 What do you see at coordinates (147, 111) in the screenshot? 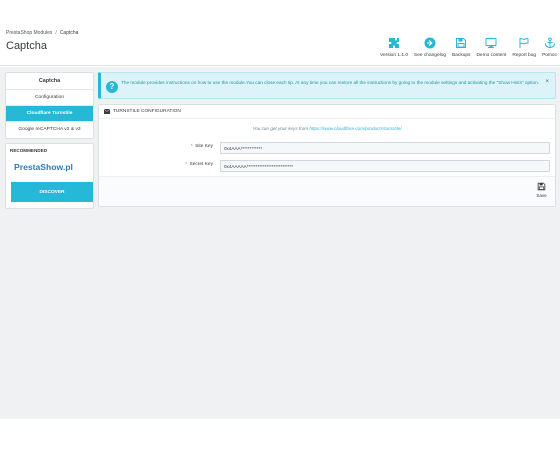
I see `panel-heading-text: Turnstile configuration` at bounding box center [147, 111].